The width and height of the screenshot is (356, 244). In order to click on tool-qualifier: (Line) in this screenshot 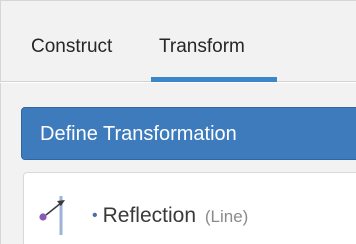, I will do `click(226, 216)`.